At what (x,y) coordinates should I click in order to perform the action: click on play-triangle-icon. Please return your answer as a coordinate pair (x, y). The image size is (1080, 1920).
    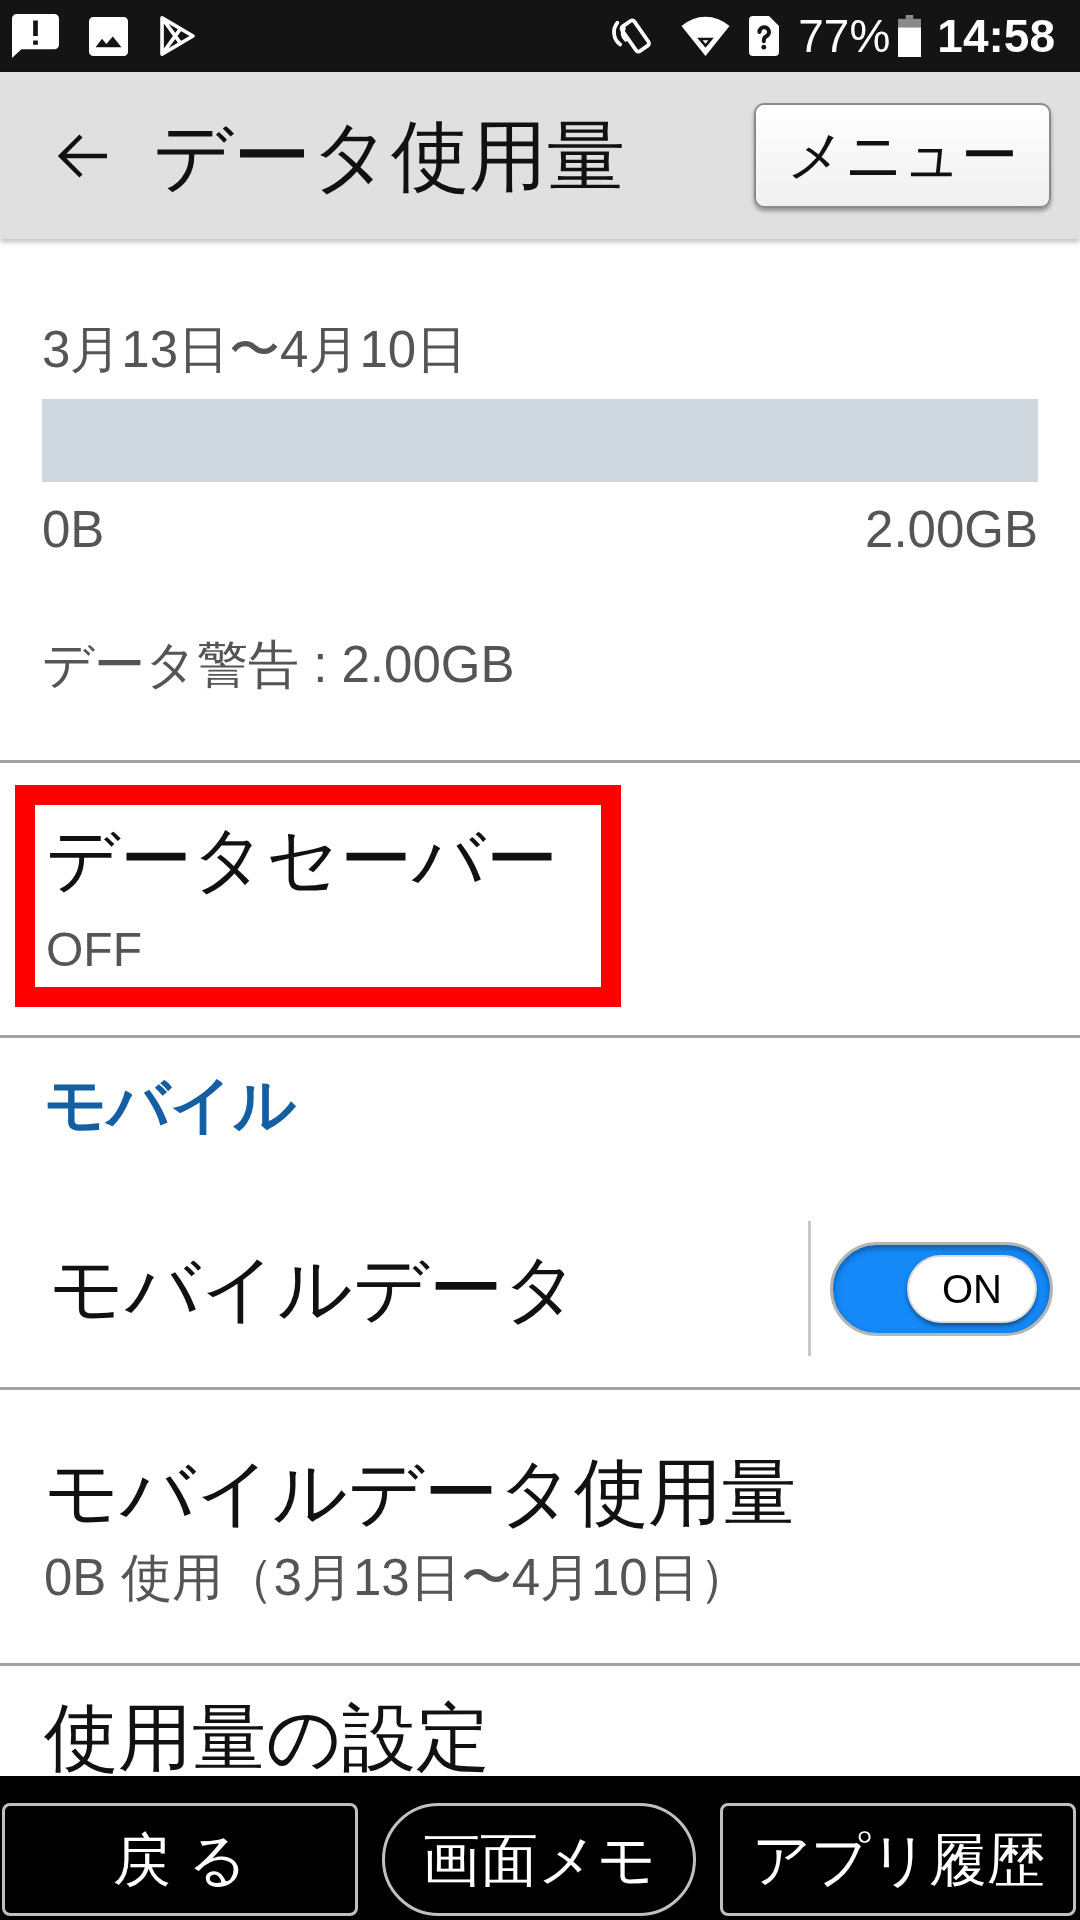
    Looking at the image, I should click on (177, 36).